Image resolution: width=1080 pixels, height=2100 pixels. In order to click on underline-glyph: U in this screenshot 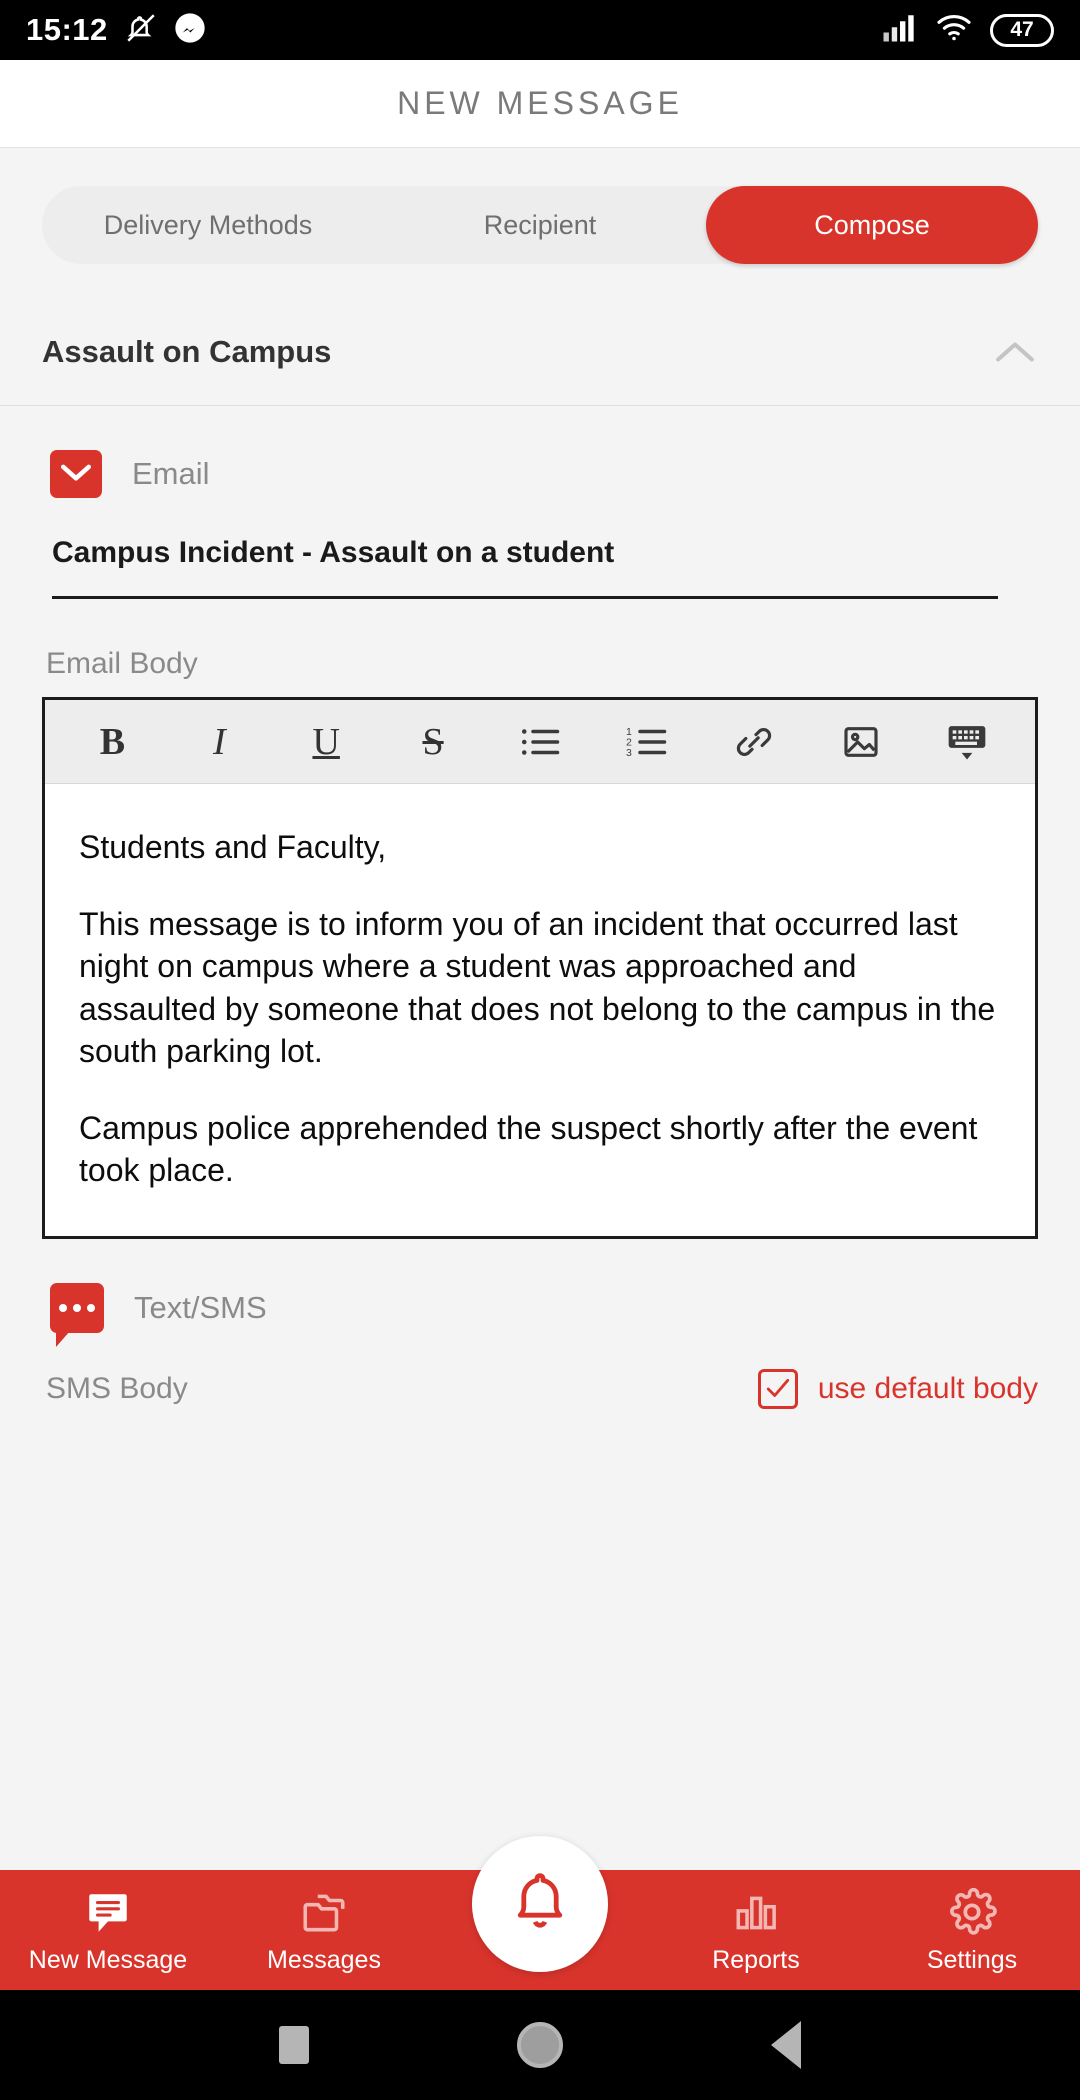, I will do `click(326, 741)`.